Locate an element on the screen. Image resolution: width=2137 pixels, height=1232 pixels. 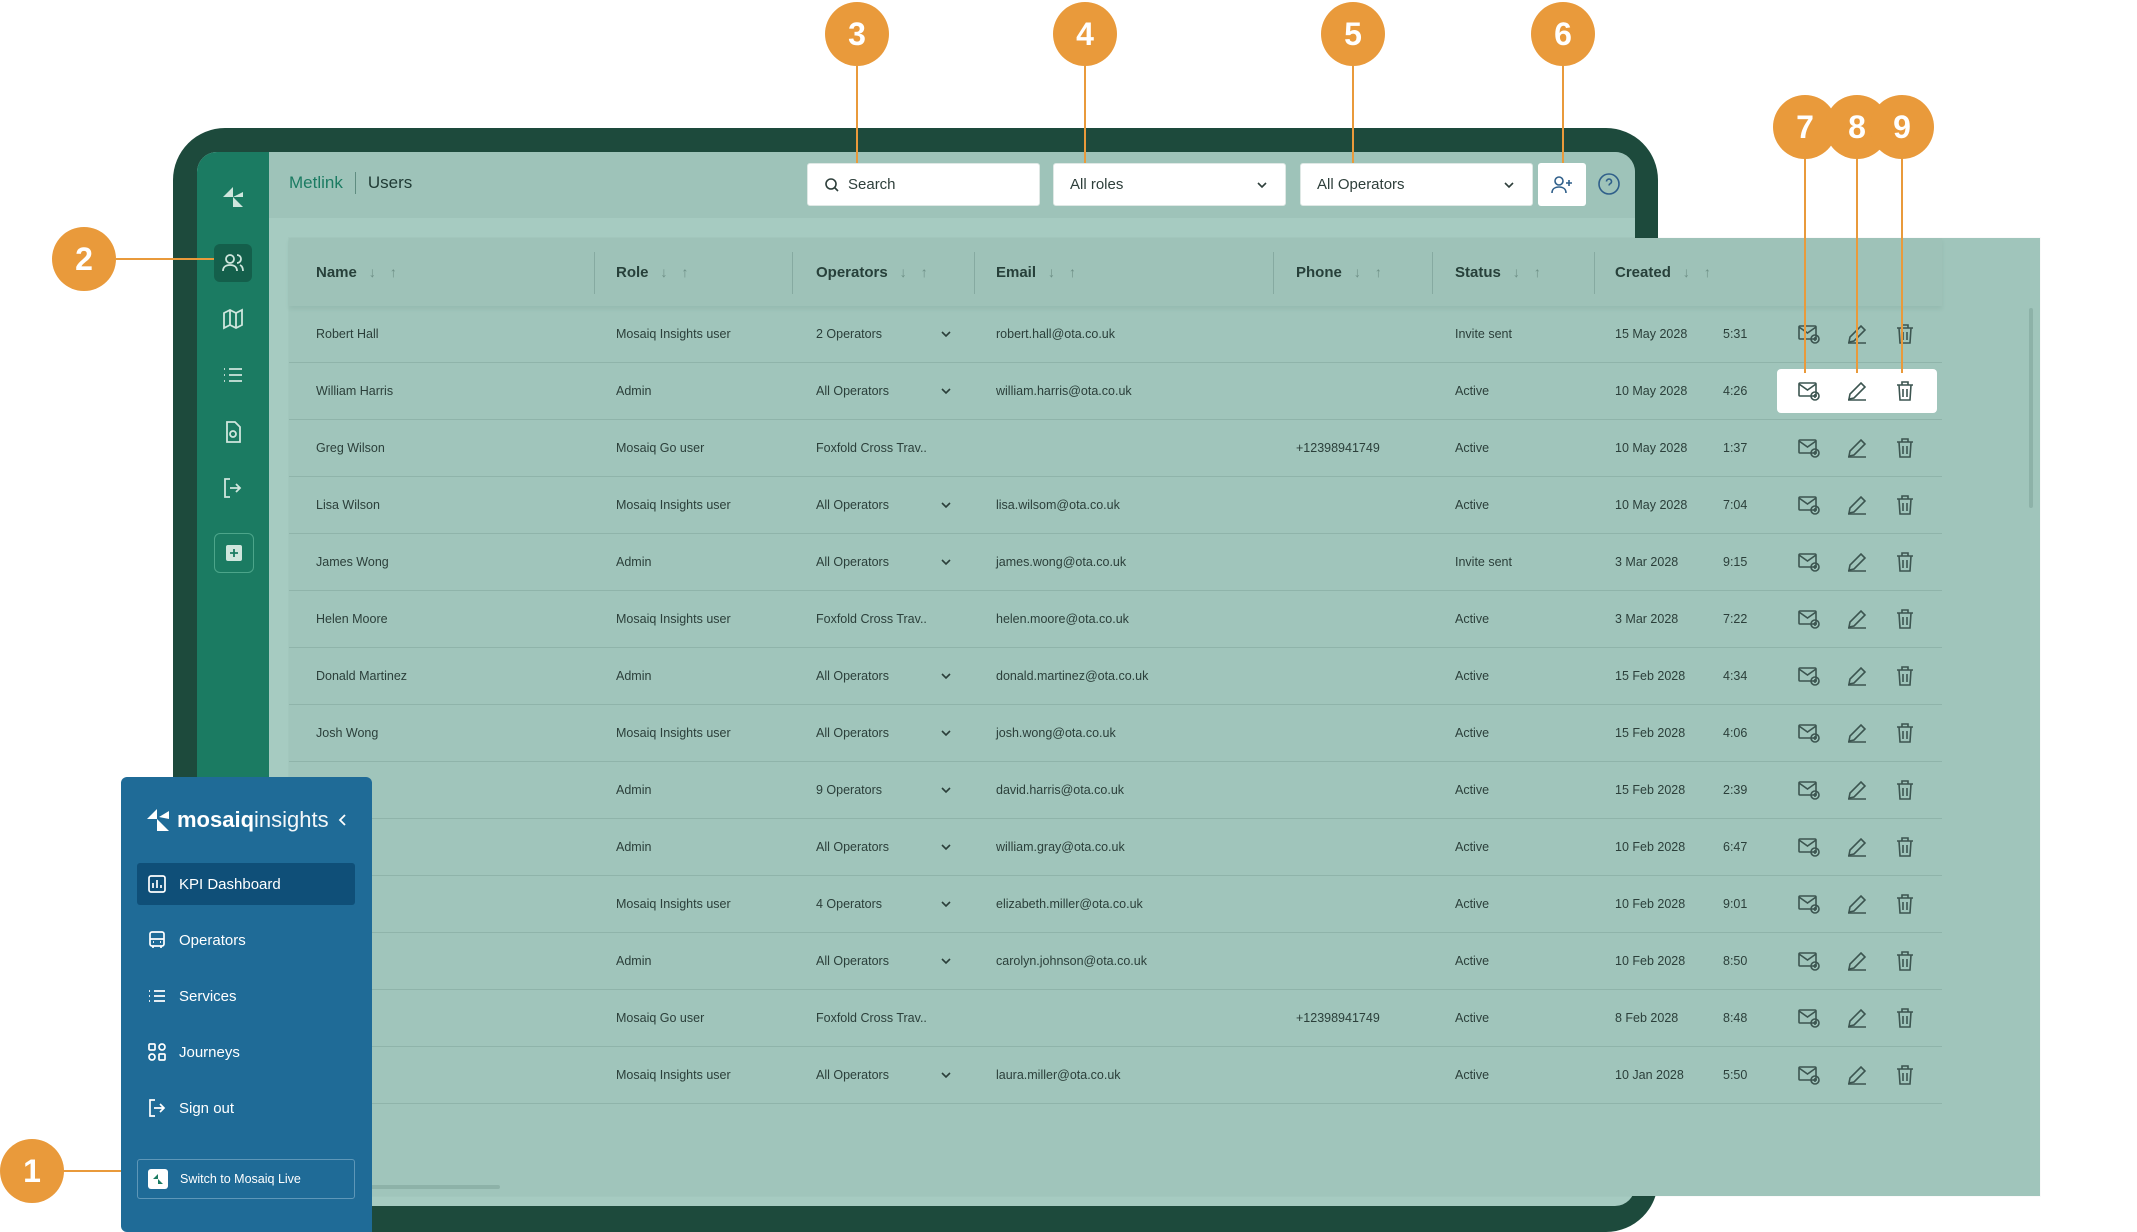
vertical-scrollbar is located at coordinates (2031, 408).